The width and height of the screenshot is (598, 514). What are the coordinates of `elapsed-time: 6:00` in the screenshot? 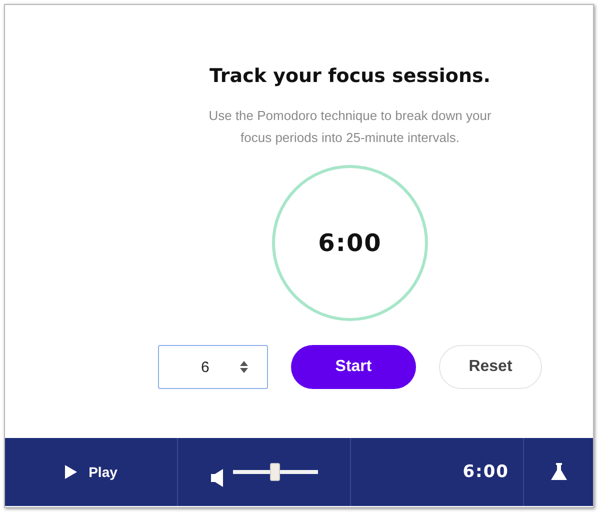 It's located at (485, 472).